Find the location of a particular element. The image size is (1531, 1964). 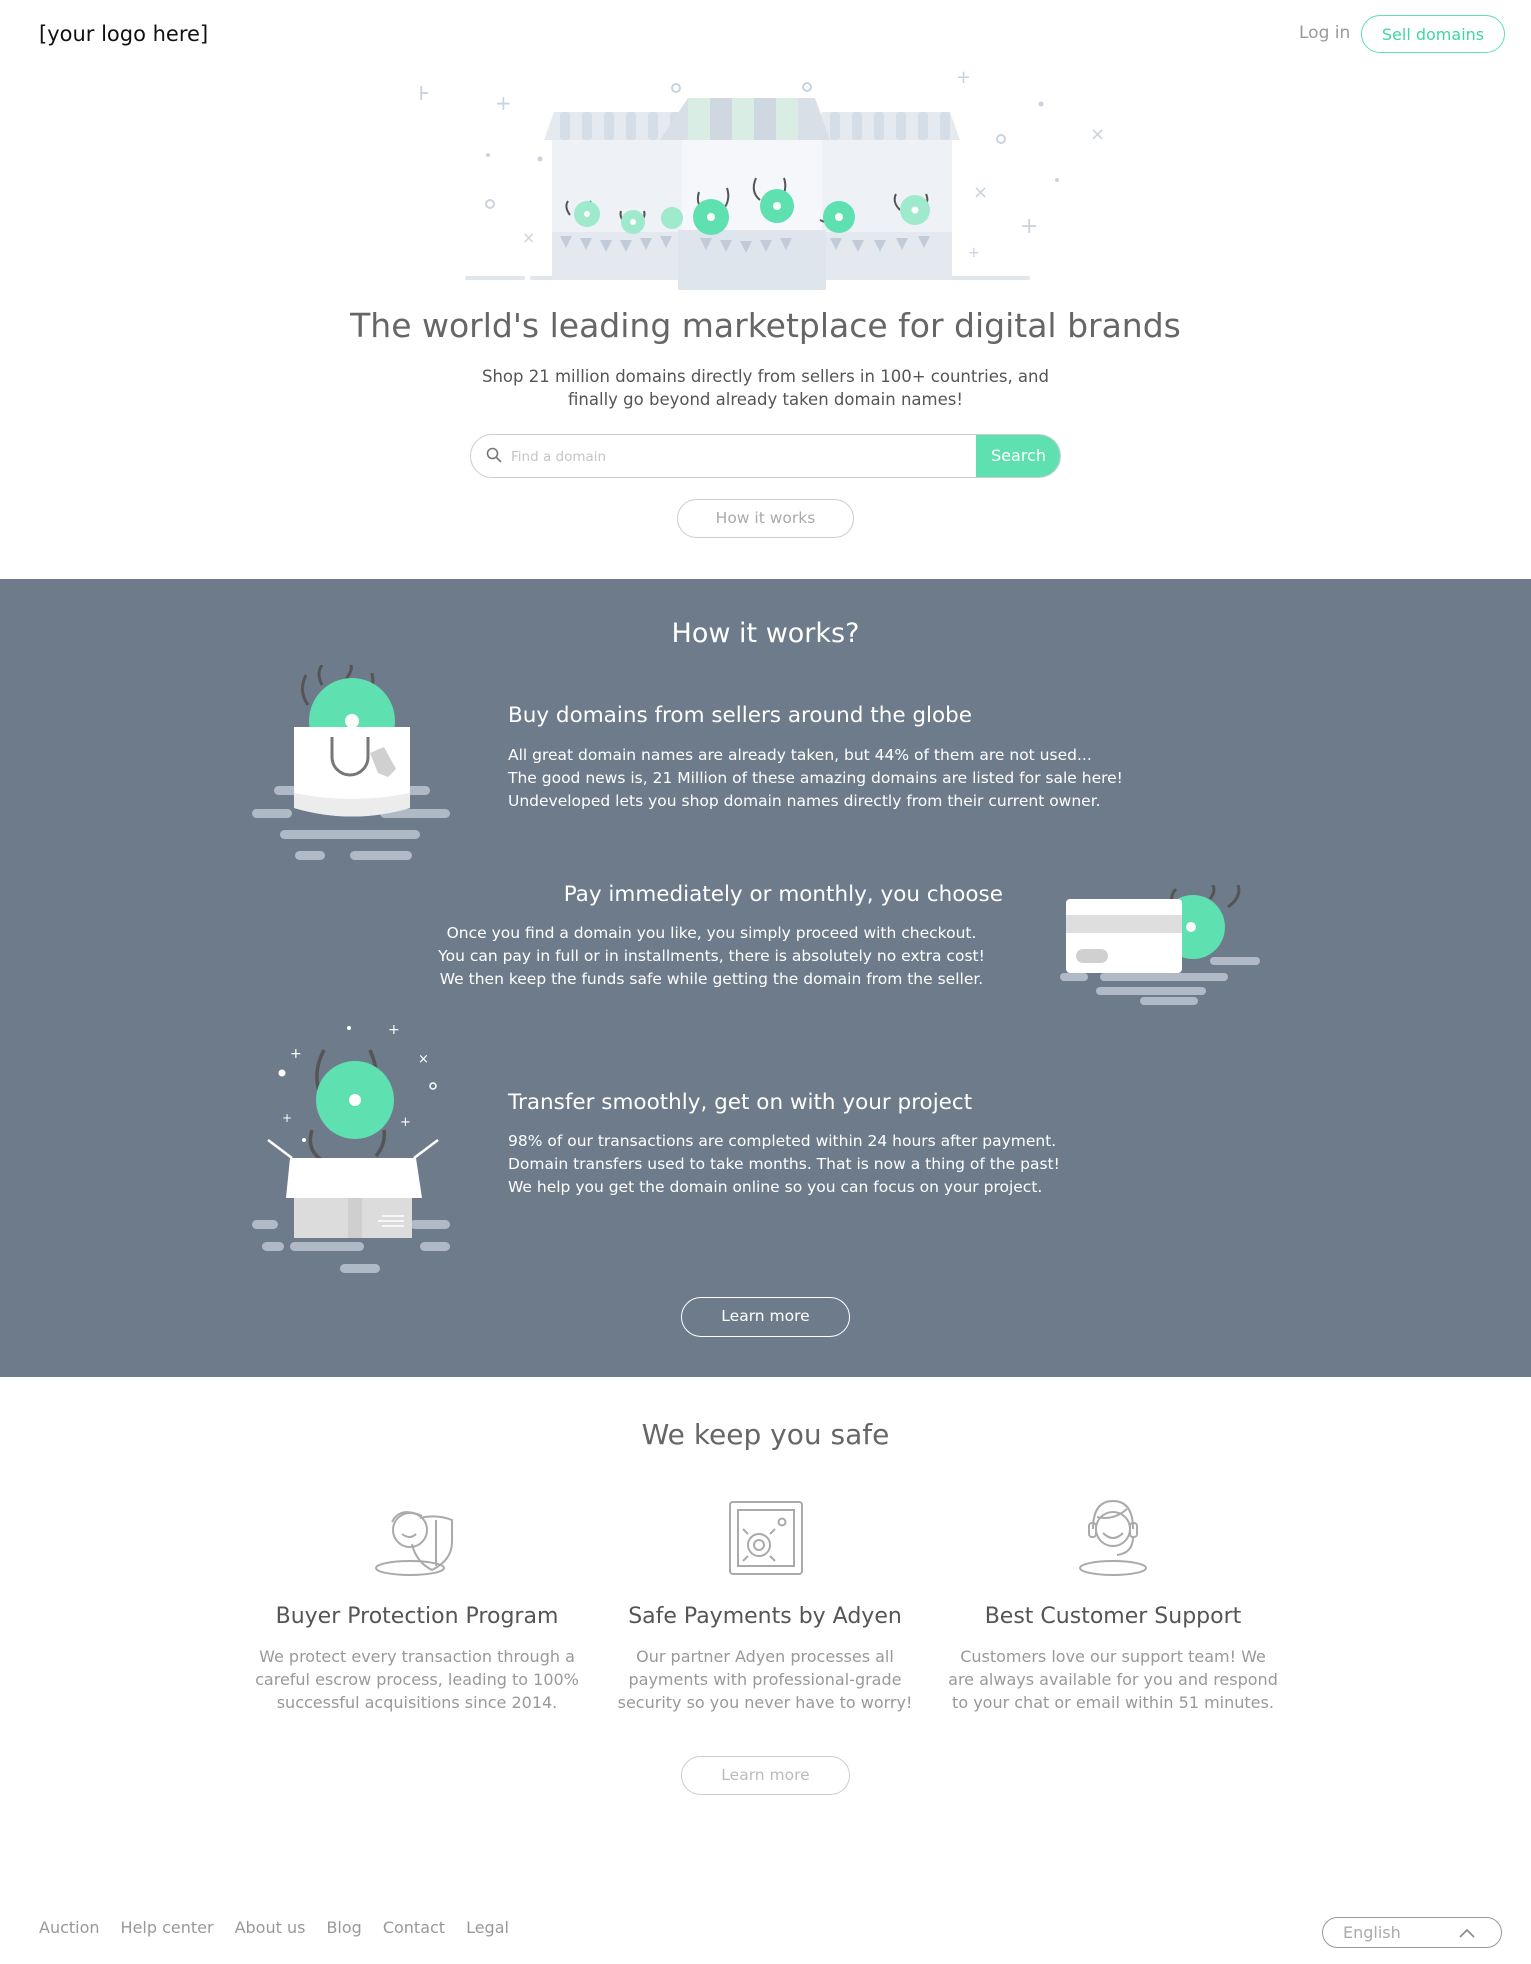

learn-more-safe-button: Learn more is located at coordinates (765, 1775).